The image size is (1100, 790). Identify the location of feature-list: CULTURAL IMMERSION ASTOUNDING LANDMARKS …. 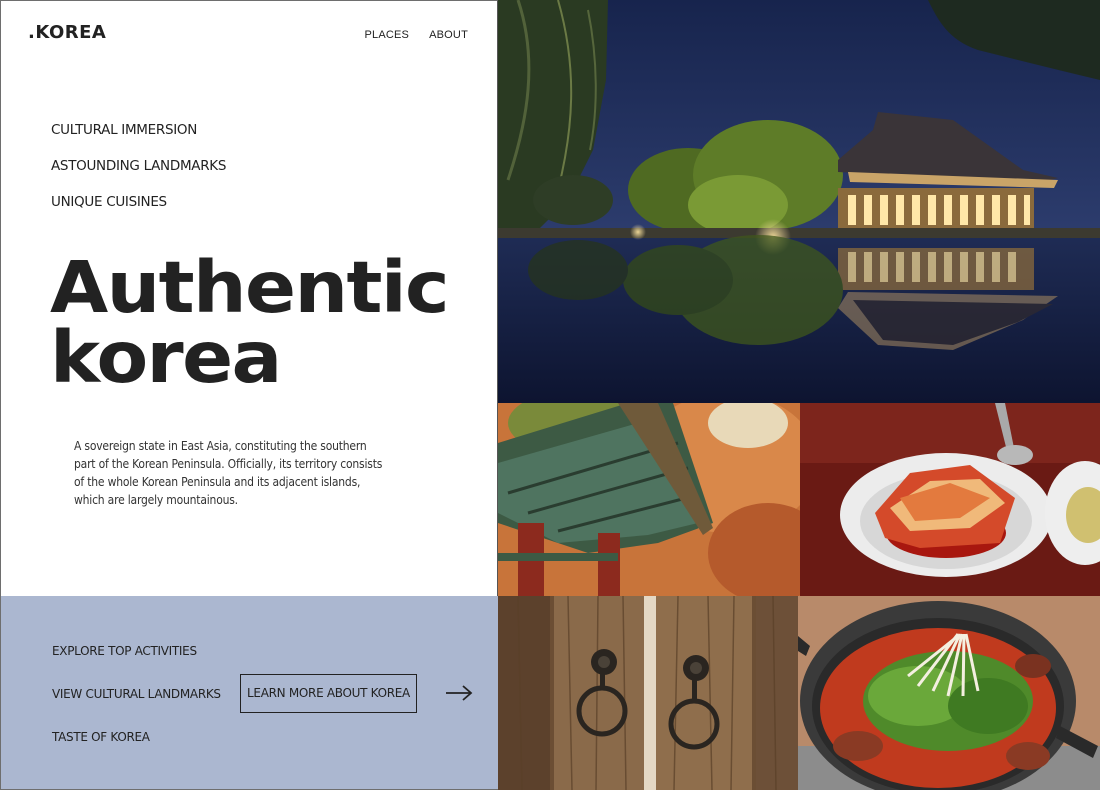
(138, 175).